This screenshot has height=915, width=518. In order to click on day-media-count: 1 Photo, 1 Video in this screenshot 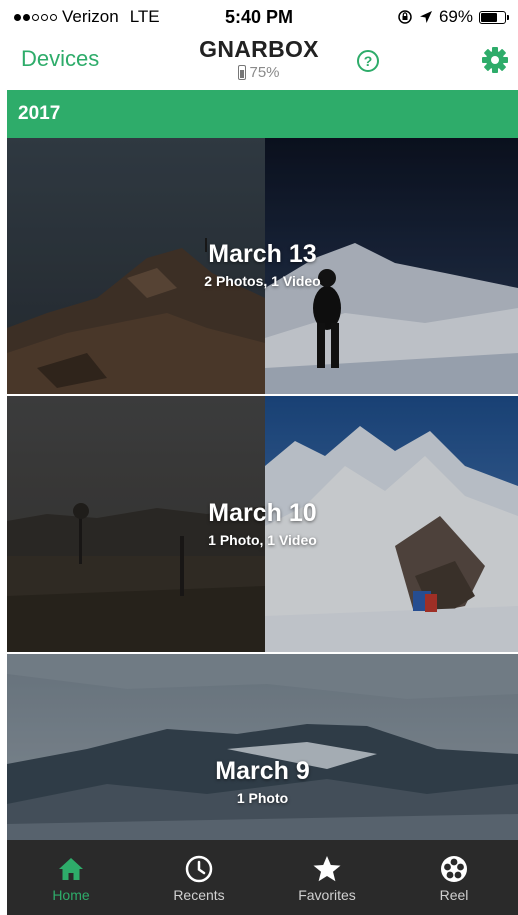, I will do `click(262, 540)`.